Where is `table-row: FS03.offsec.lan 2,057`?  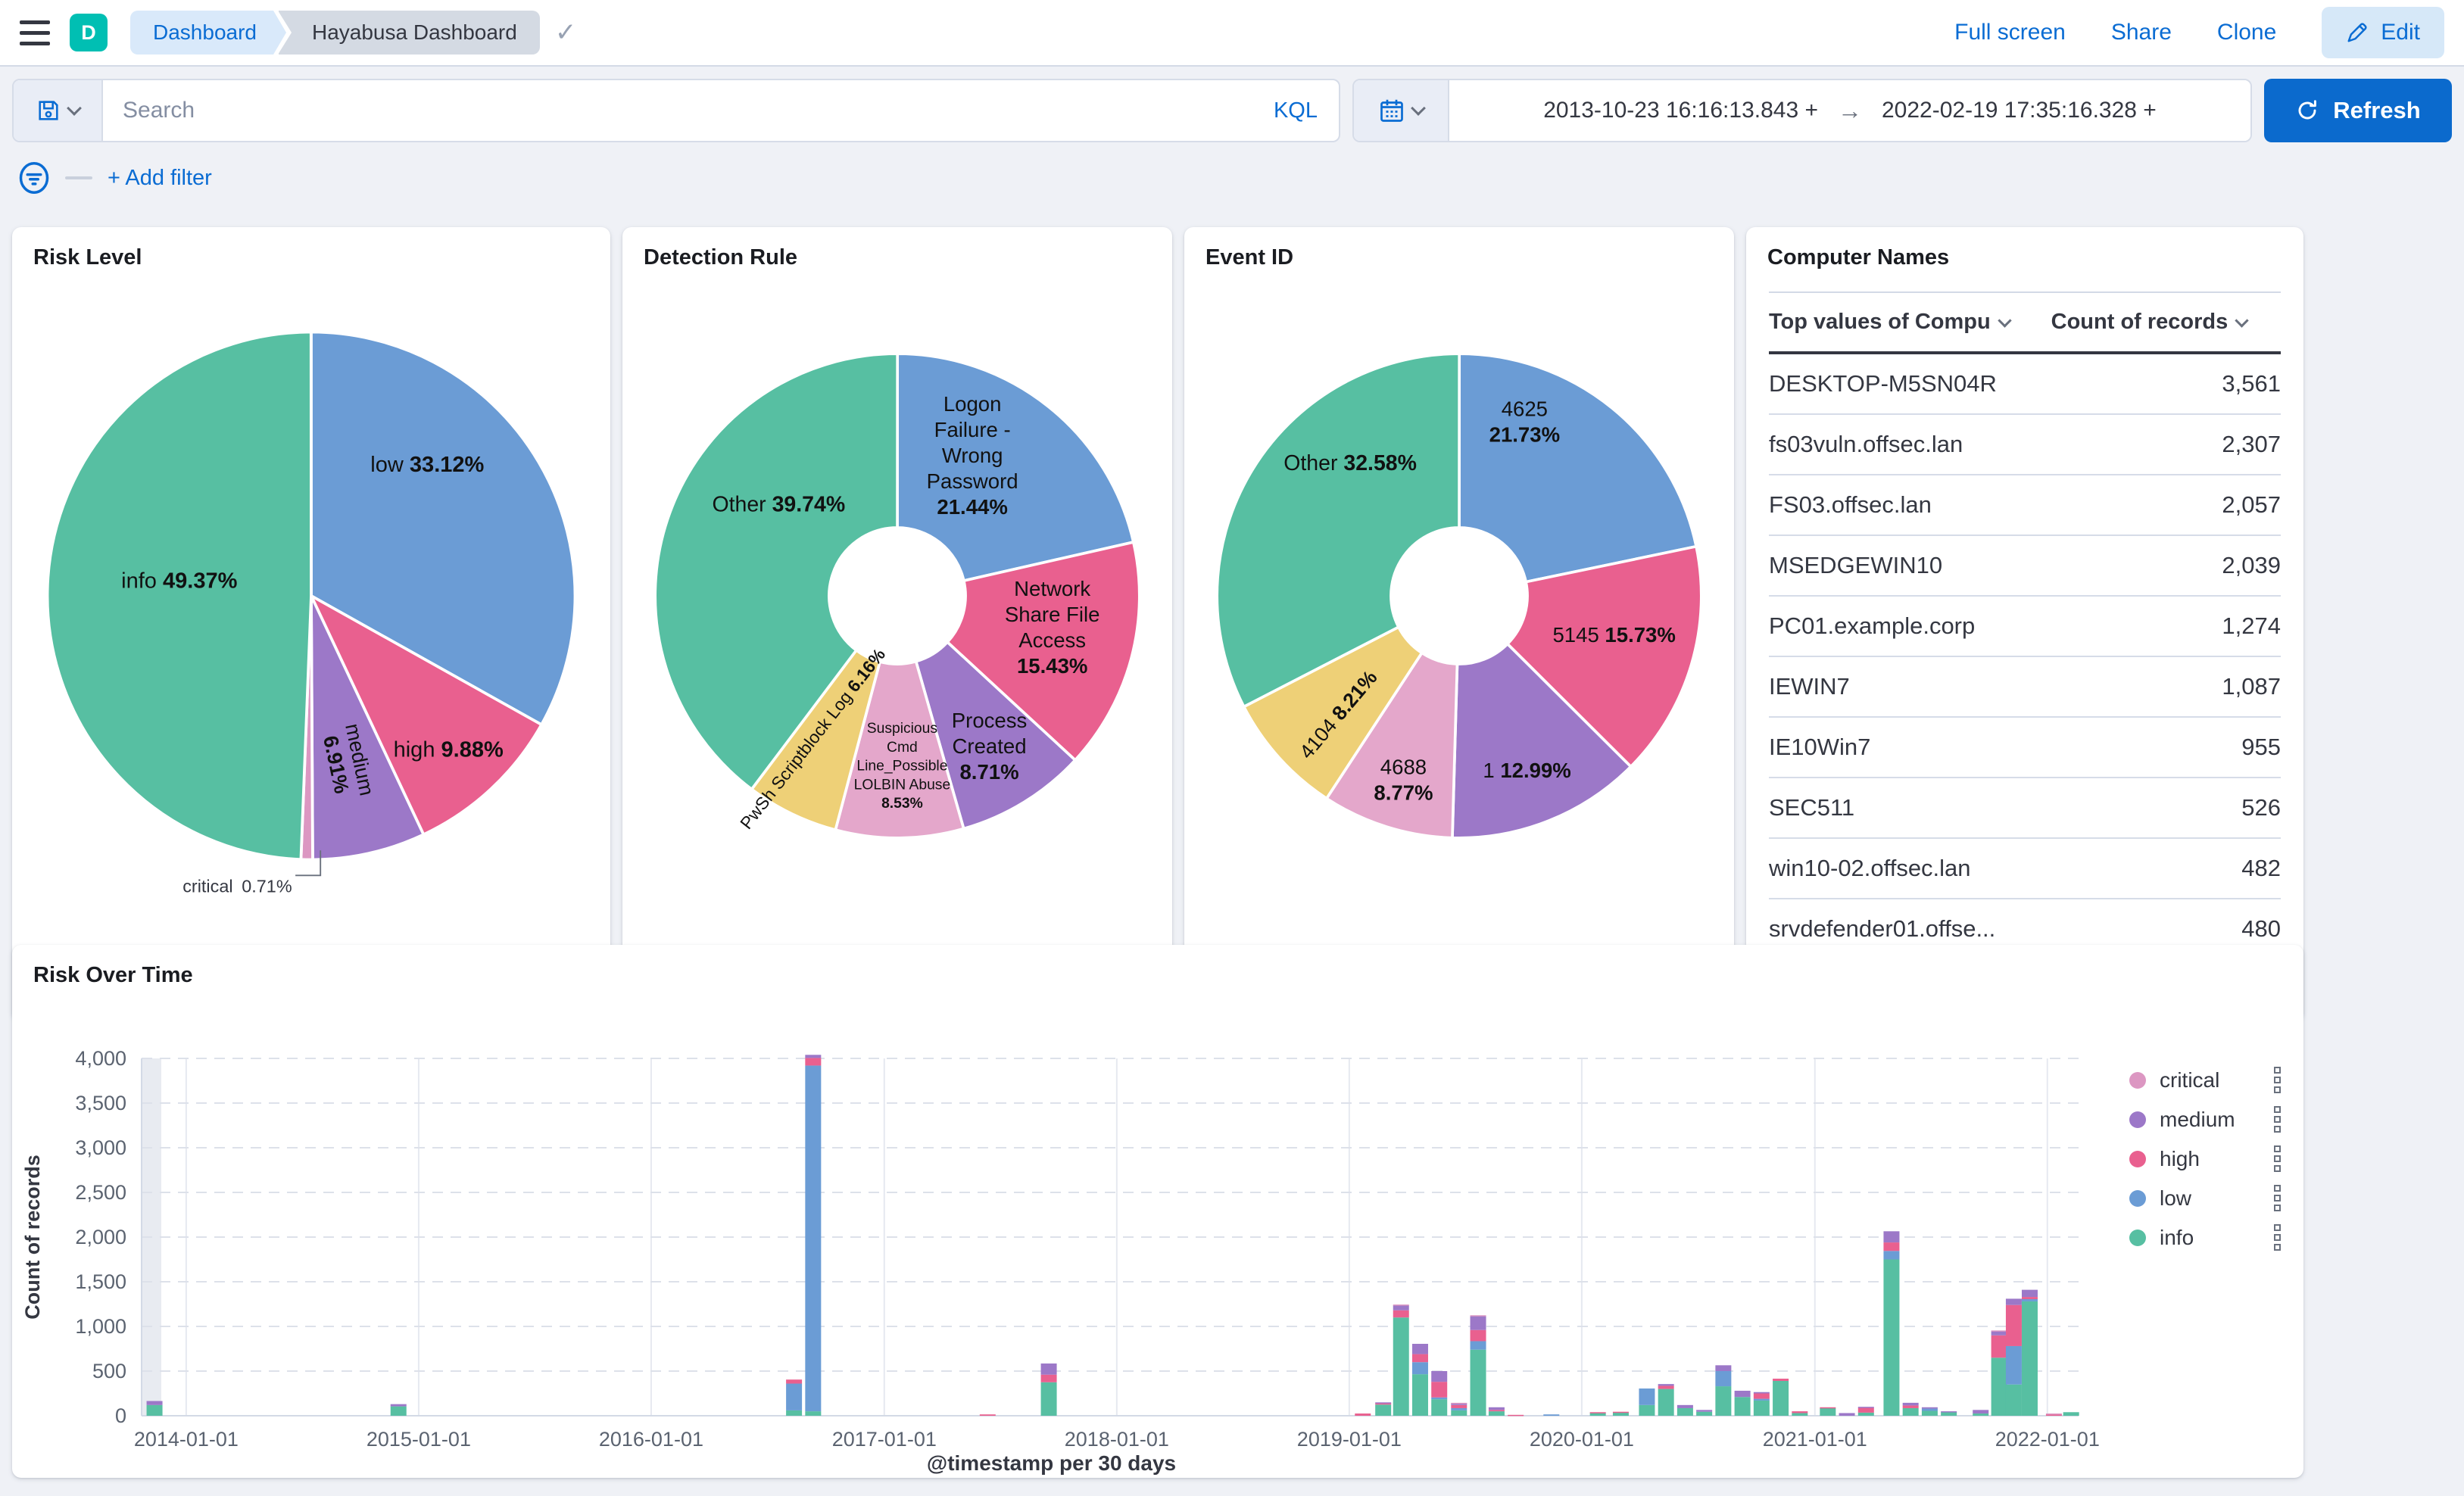 table-row: FS03.offsec.lan 2,057 is located at coordinates (2025, 505).